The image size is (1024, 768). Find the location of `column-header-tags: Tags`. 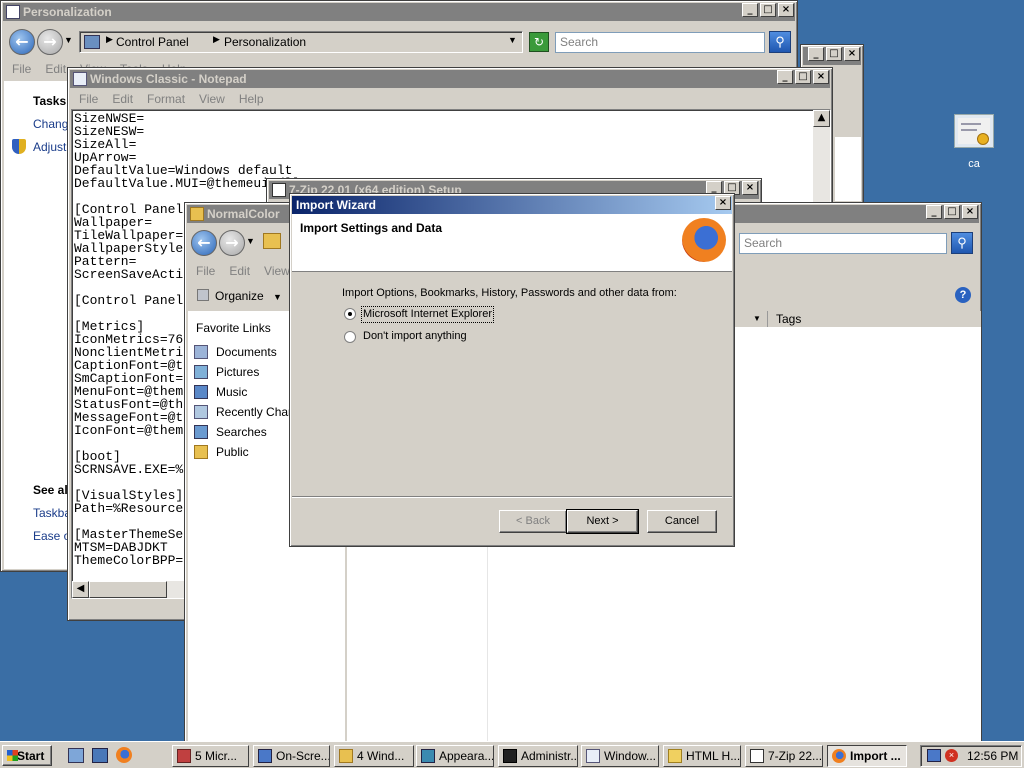

column-header-tags: Tags is located at coordinates (802, 319).